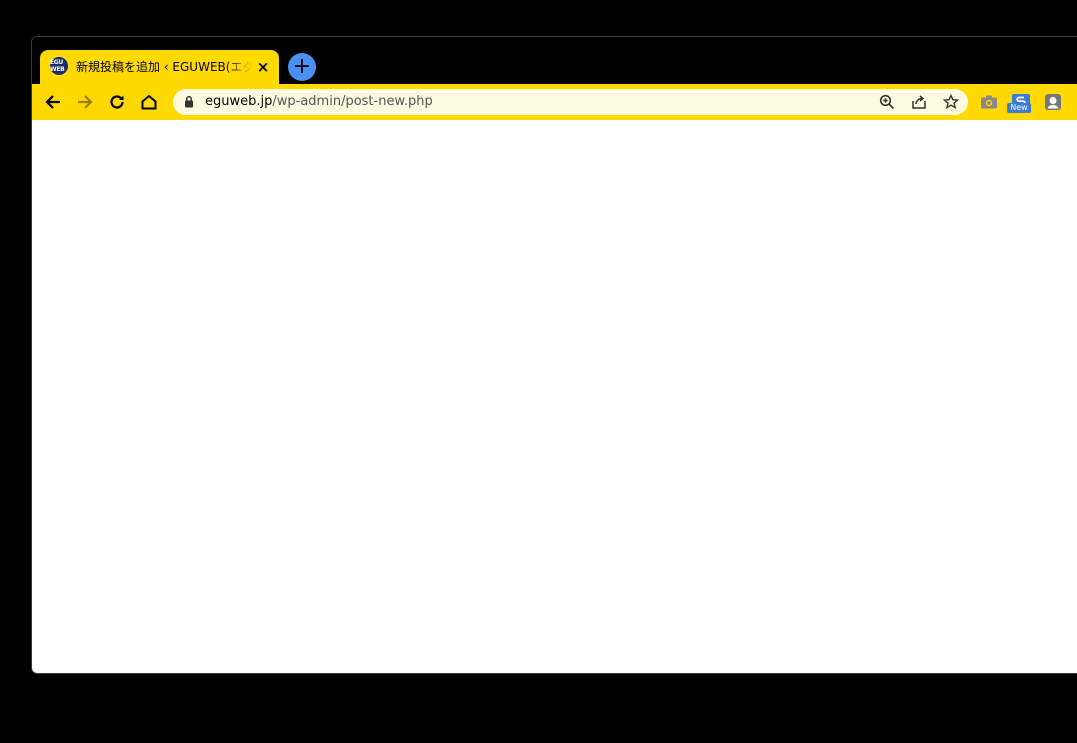 The width and height of the screenshot is (1077, 743). I want to click on tab-close-icon: ×, so click(263, 67).